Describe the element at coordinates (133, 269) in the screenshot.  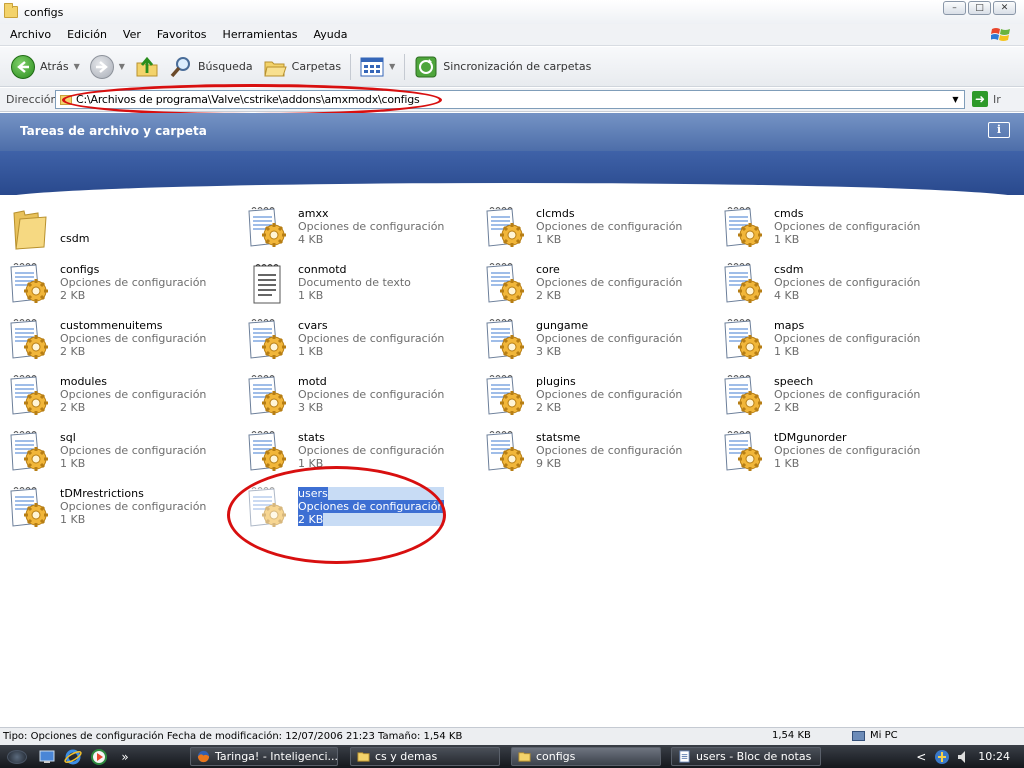
I see `file-name: configs` at that location.